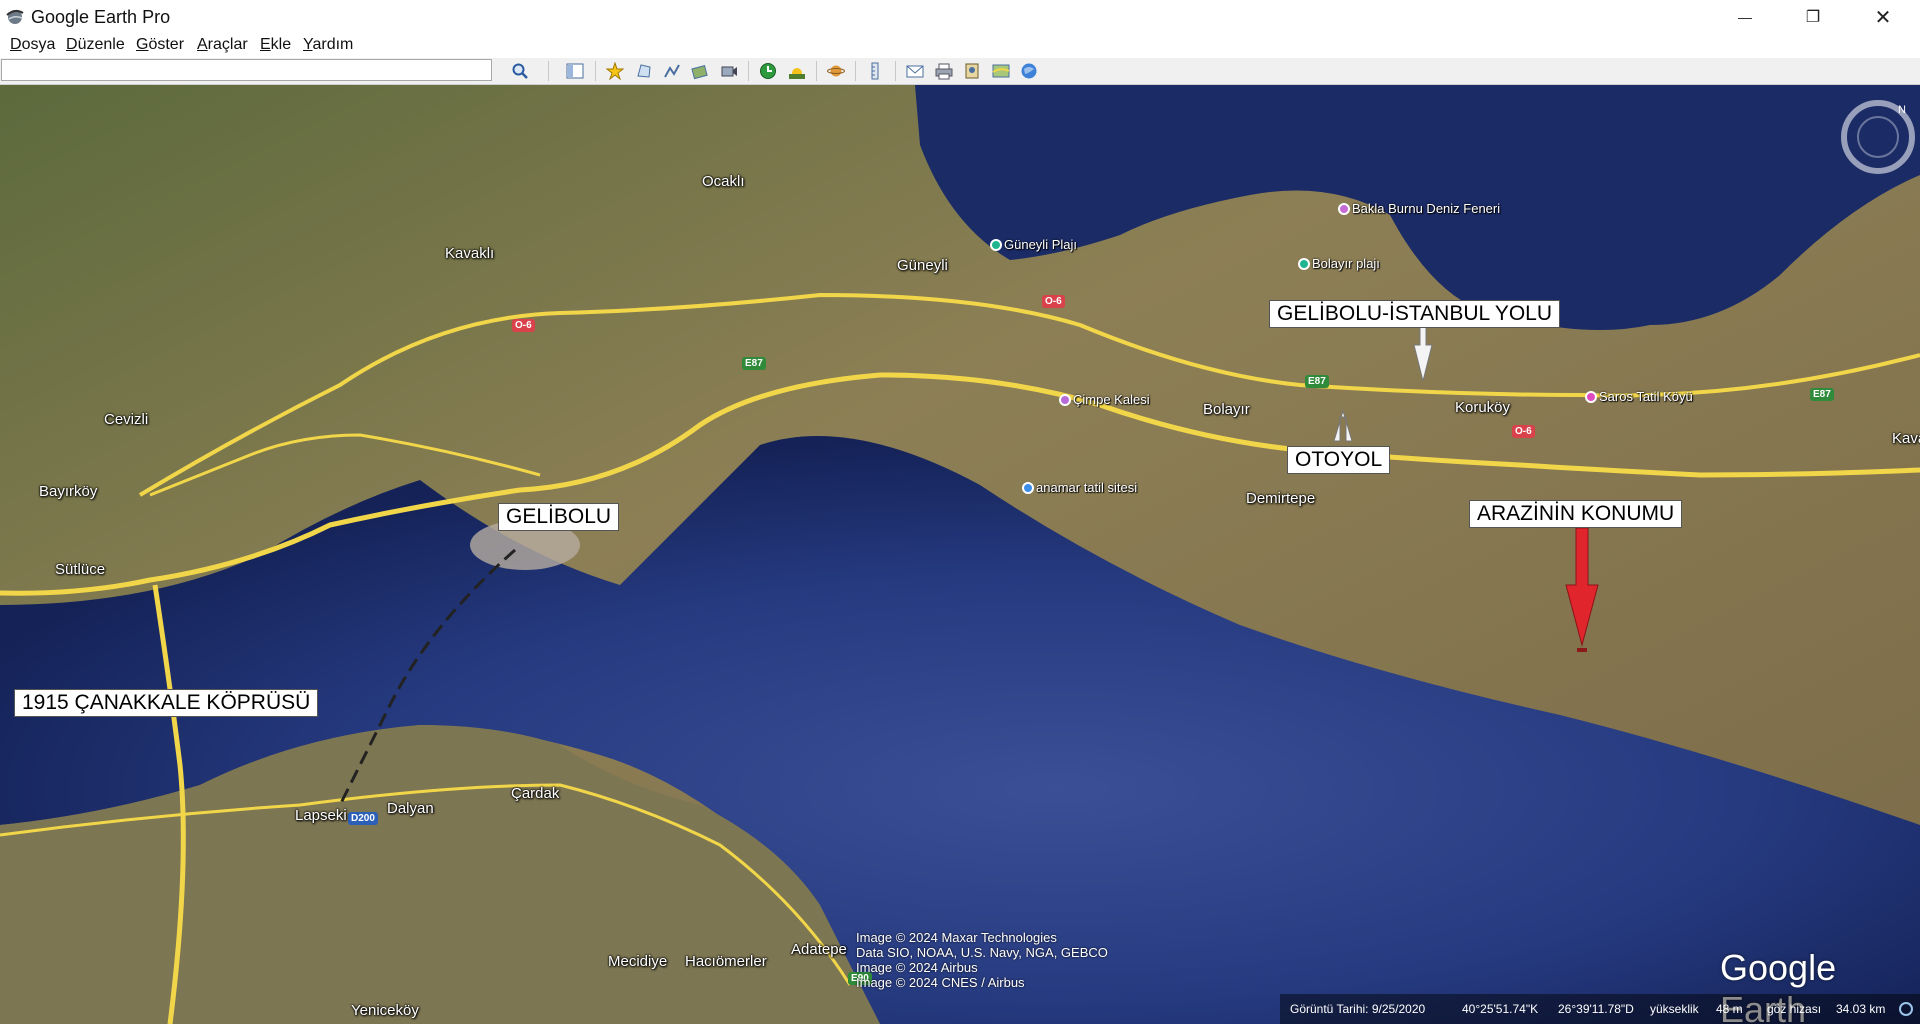  I want to click on callout-land: ARAZİNİN KONUMU, so click(1576, 514).